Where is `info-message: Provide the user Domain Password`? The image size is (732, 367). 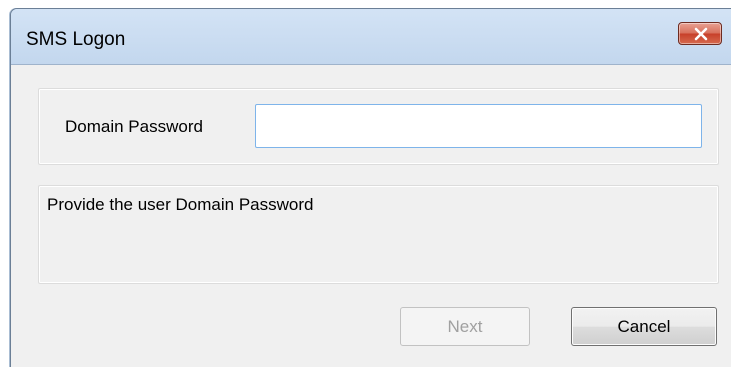
info-message: Provide the user Domain Password is located at coordinates (180, 204).